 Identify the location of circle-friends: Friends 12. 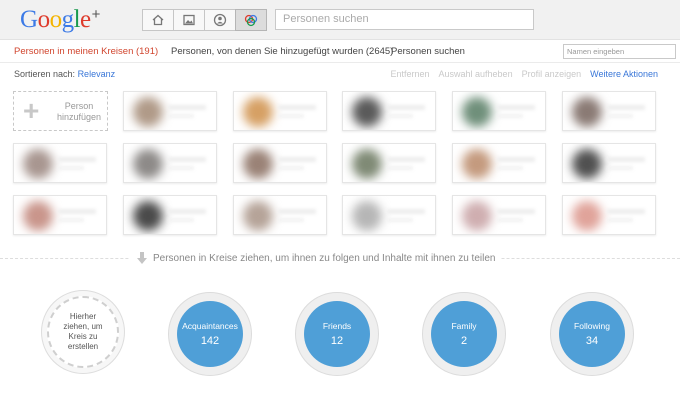
(337, 334).